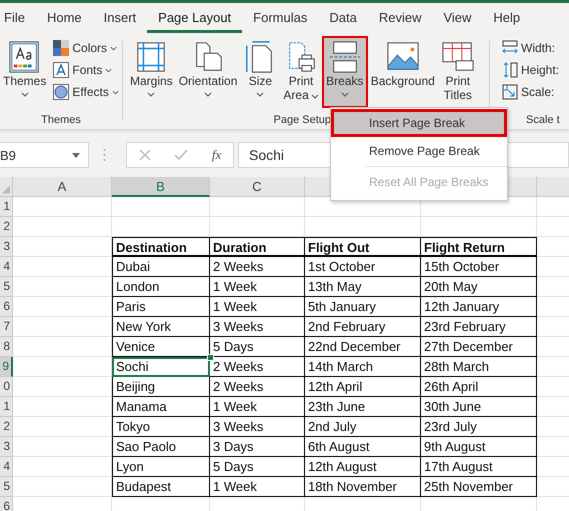  What do you see at coordinates (161, 427) in the screenshot?
I see `table-cell: Tokyo` at bounding box center [161, 427].